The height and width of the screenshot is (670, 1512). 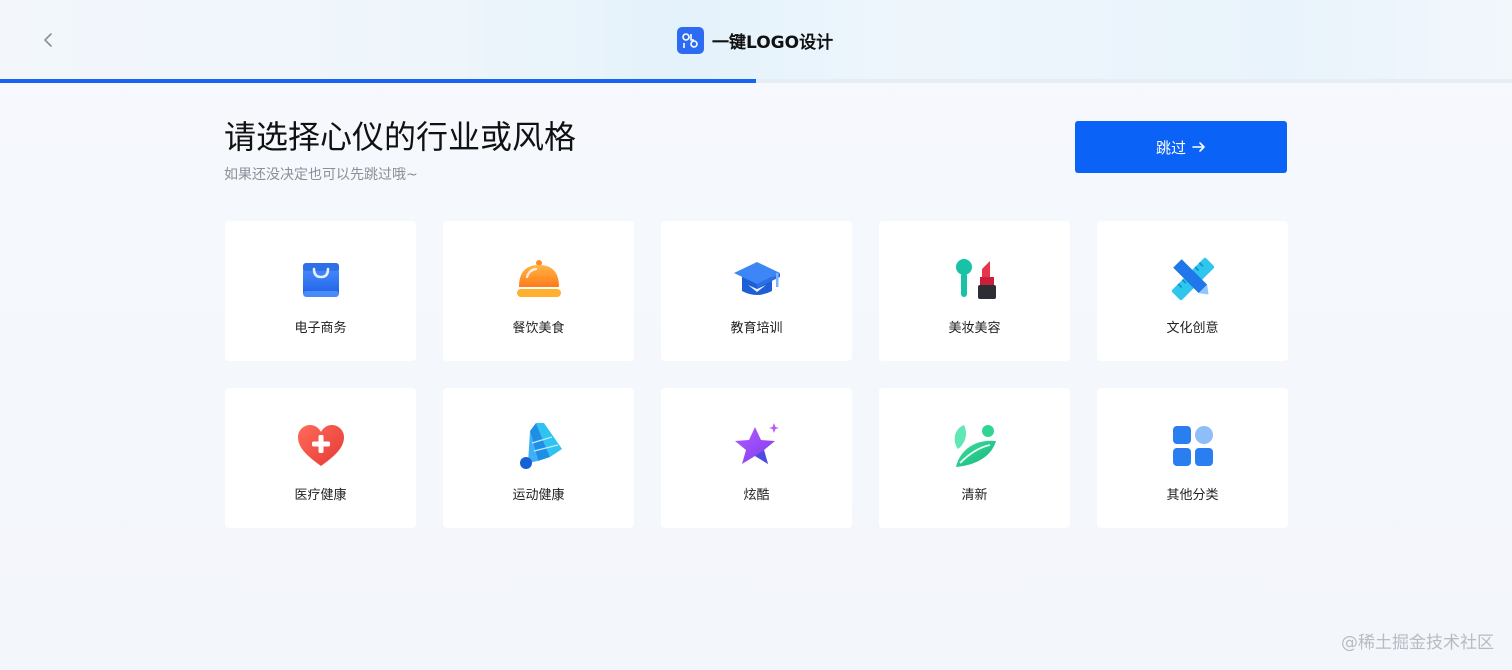 What do you see at coordinates (321, 446) in the screenshot?
I see `heart-plus-icon` at bounding box center [321, 446].